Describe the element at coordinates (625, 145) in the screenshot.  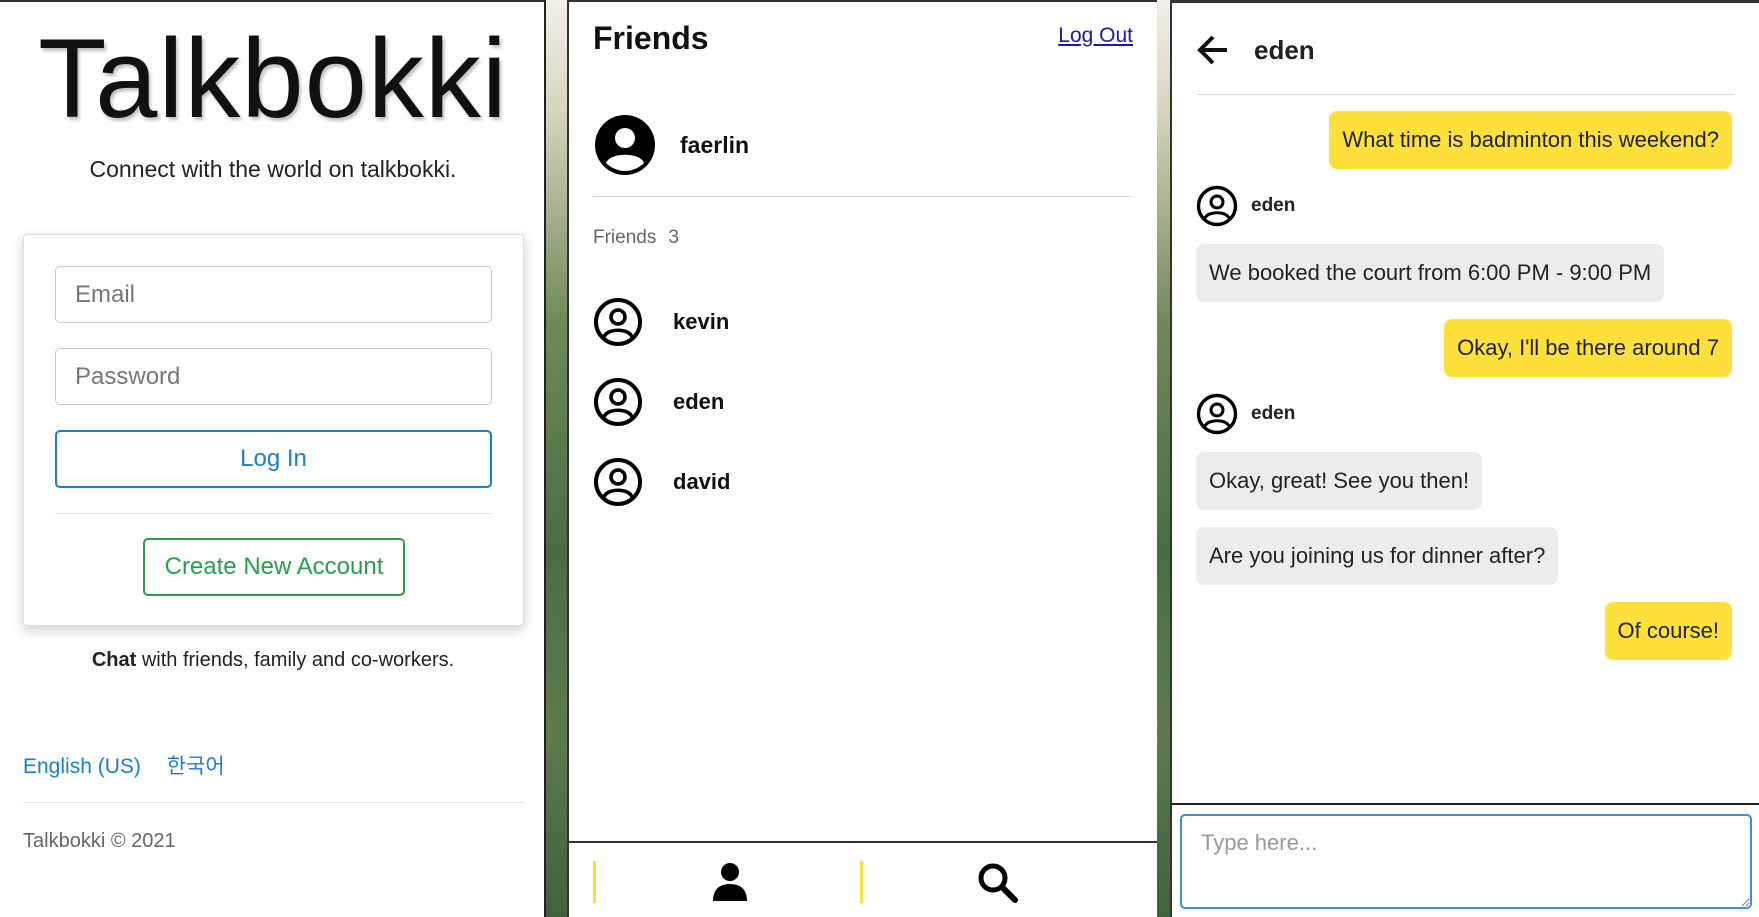
I see `user-circle-filled-icon` at that location.